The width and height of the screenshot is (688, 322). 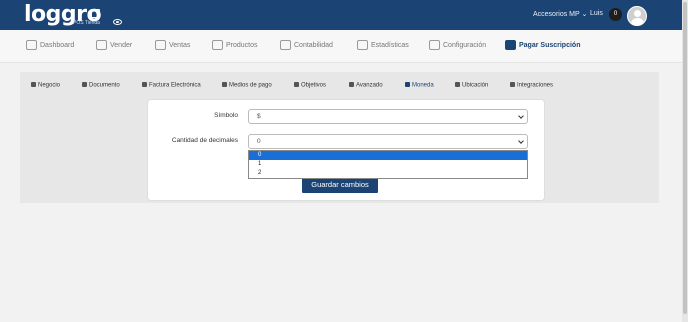 I want to click on store-name: Accesorios MP, so click(x=556, y=14).